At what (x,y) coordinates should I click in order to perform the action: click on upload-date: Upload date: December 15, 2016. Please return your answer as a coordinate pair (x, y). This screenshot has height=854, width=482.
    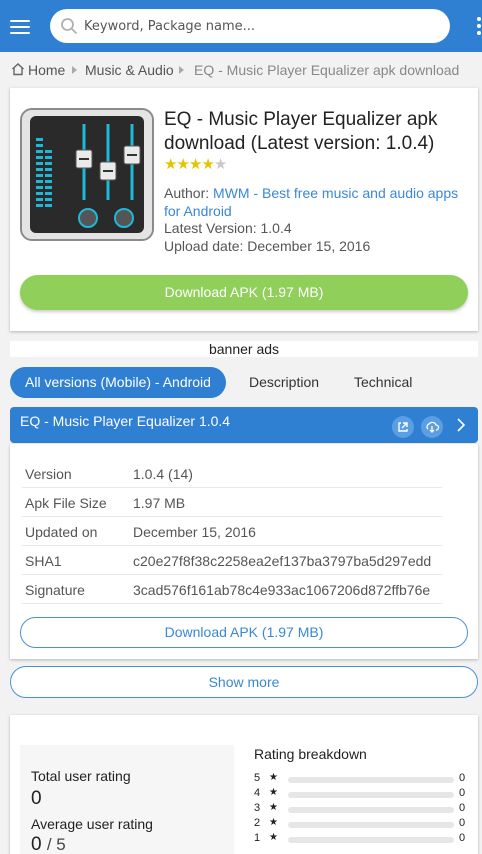
    Looking at the image, I should click on (267, 246).